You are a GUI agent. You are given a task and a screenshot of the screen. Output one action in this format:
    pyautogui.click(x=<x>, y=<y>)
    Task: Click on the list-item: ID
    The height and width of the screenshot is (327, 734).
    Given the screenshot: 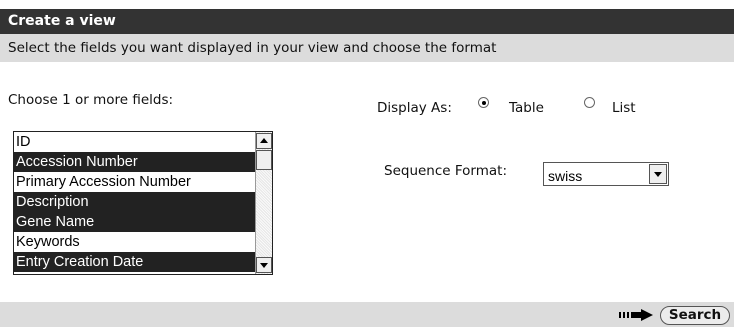 What is the action you would take?
    pyautogui.click(x=135, y=142)
    